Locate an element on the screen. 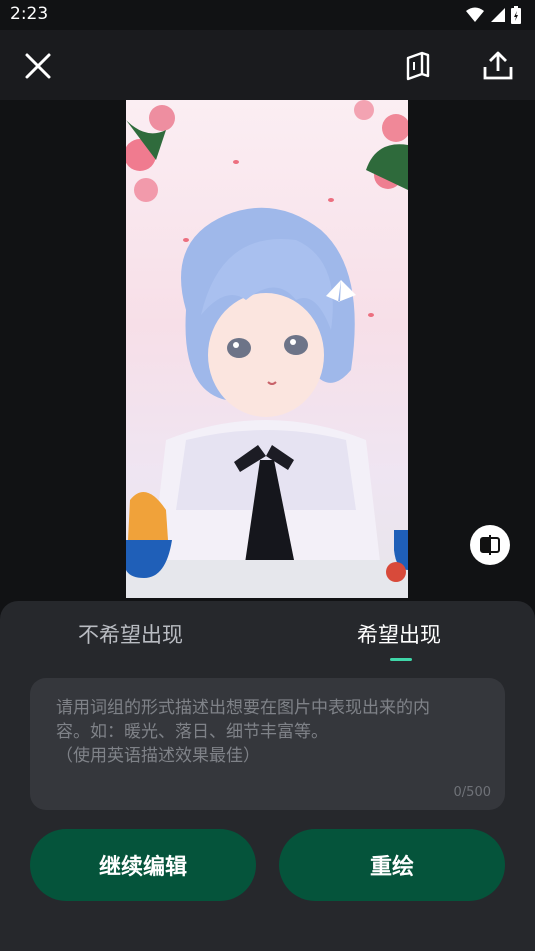 This screenshot has width=535, height=951. tab-positive-prompt: 希望出现 is located at coordinates (399, 634).